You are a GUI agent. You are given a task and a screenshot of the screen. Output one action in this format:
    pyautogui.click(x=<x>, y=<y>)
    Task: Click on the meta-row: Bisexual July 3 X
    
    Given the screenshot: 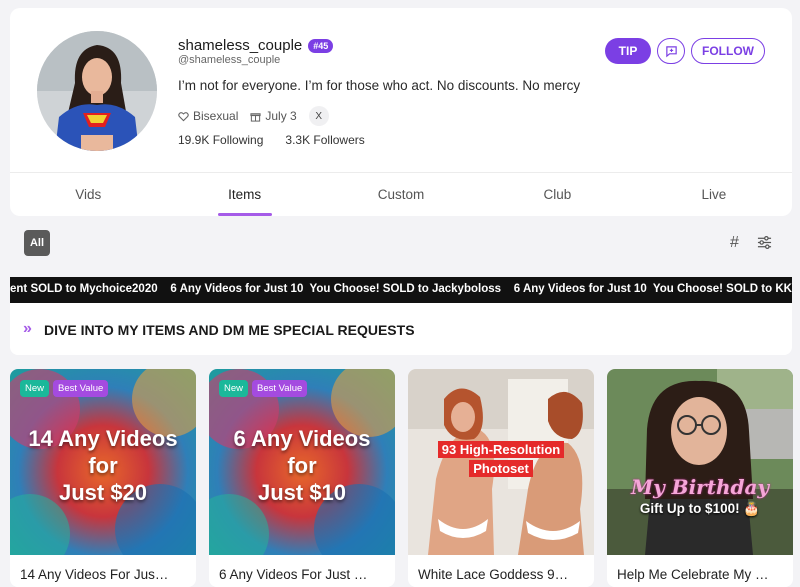 What is the action you would take?
    pyautogui.click(x=253, y=116)
    